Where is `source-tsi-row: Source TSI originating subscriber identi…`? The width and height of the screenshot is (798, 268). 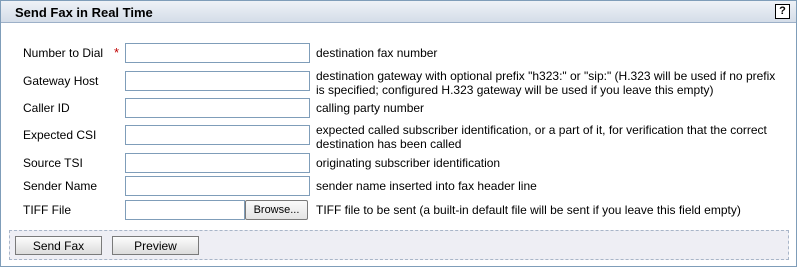
source-tsi-row: Source TSI originating subscriber identi… is located at coordinates (398, 163).